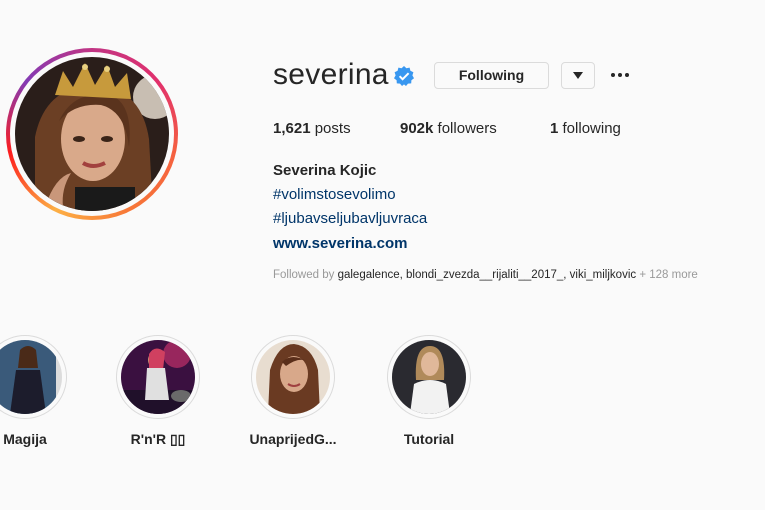 The width and height of the screenshot is (765, 510). I want to click on profile-username: severina, so click(331, 74).